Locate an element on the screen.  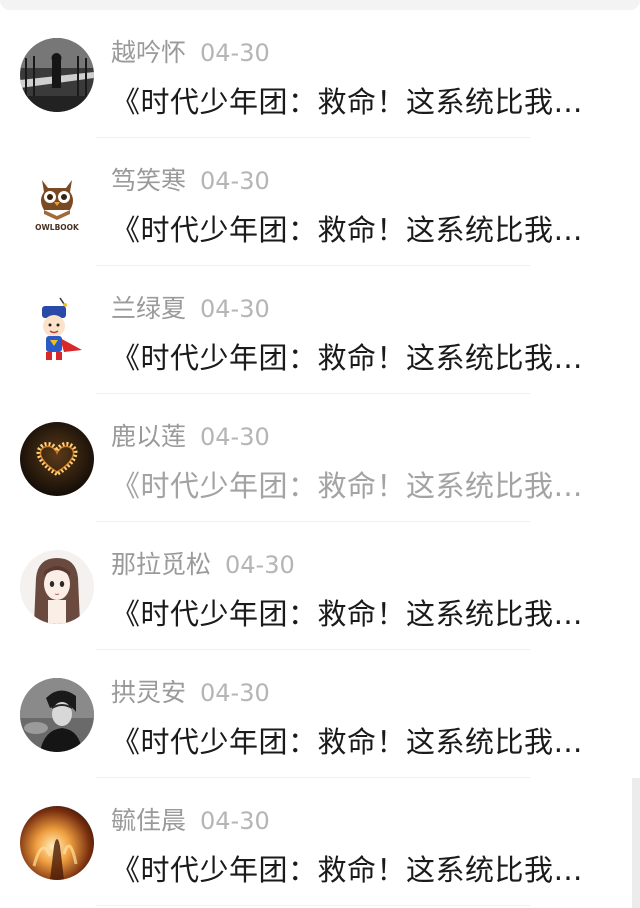
message-meta: 那拉觅松 04-30 is located at coordinates (203, 565).